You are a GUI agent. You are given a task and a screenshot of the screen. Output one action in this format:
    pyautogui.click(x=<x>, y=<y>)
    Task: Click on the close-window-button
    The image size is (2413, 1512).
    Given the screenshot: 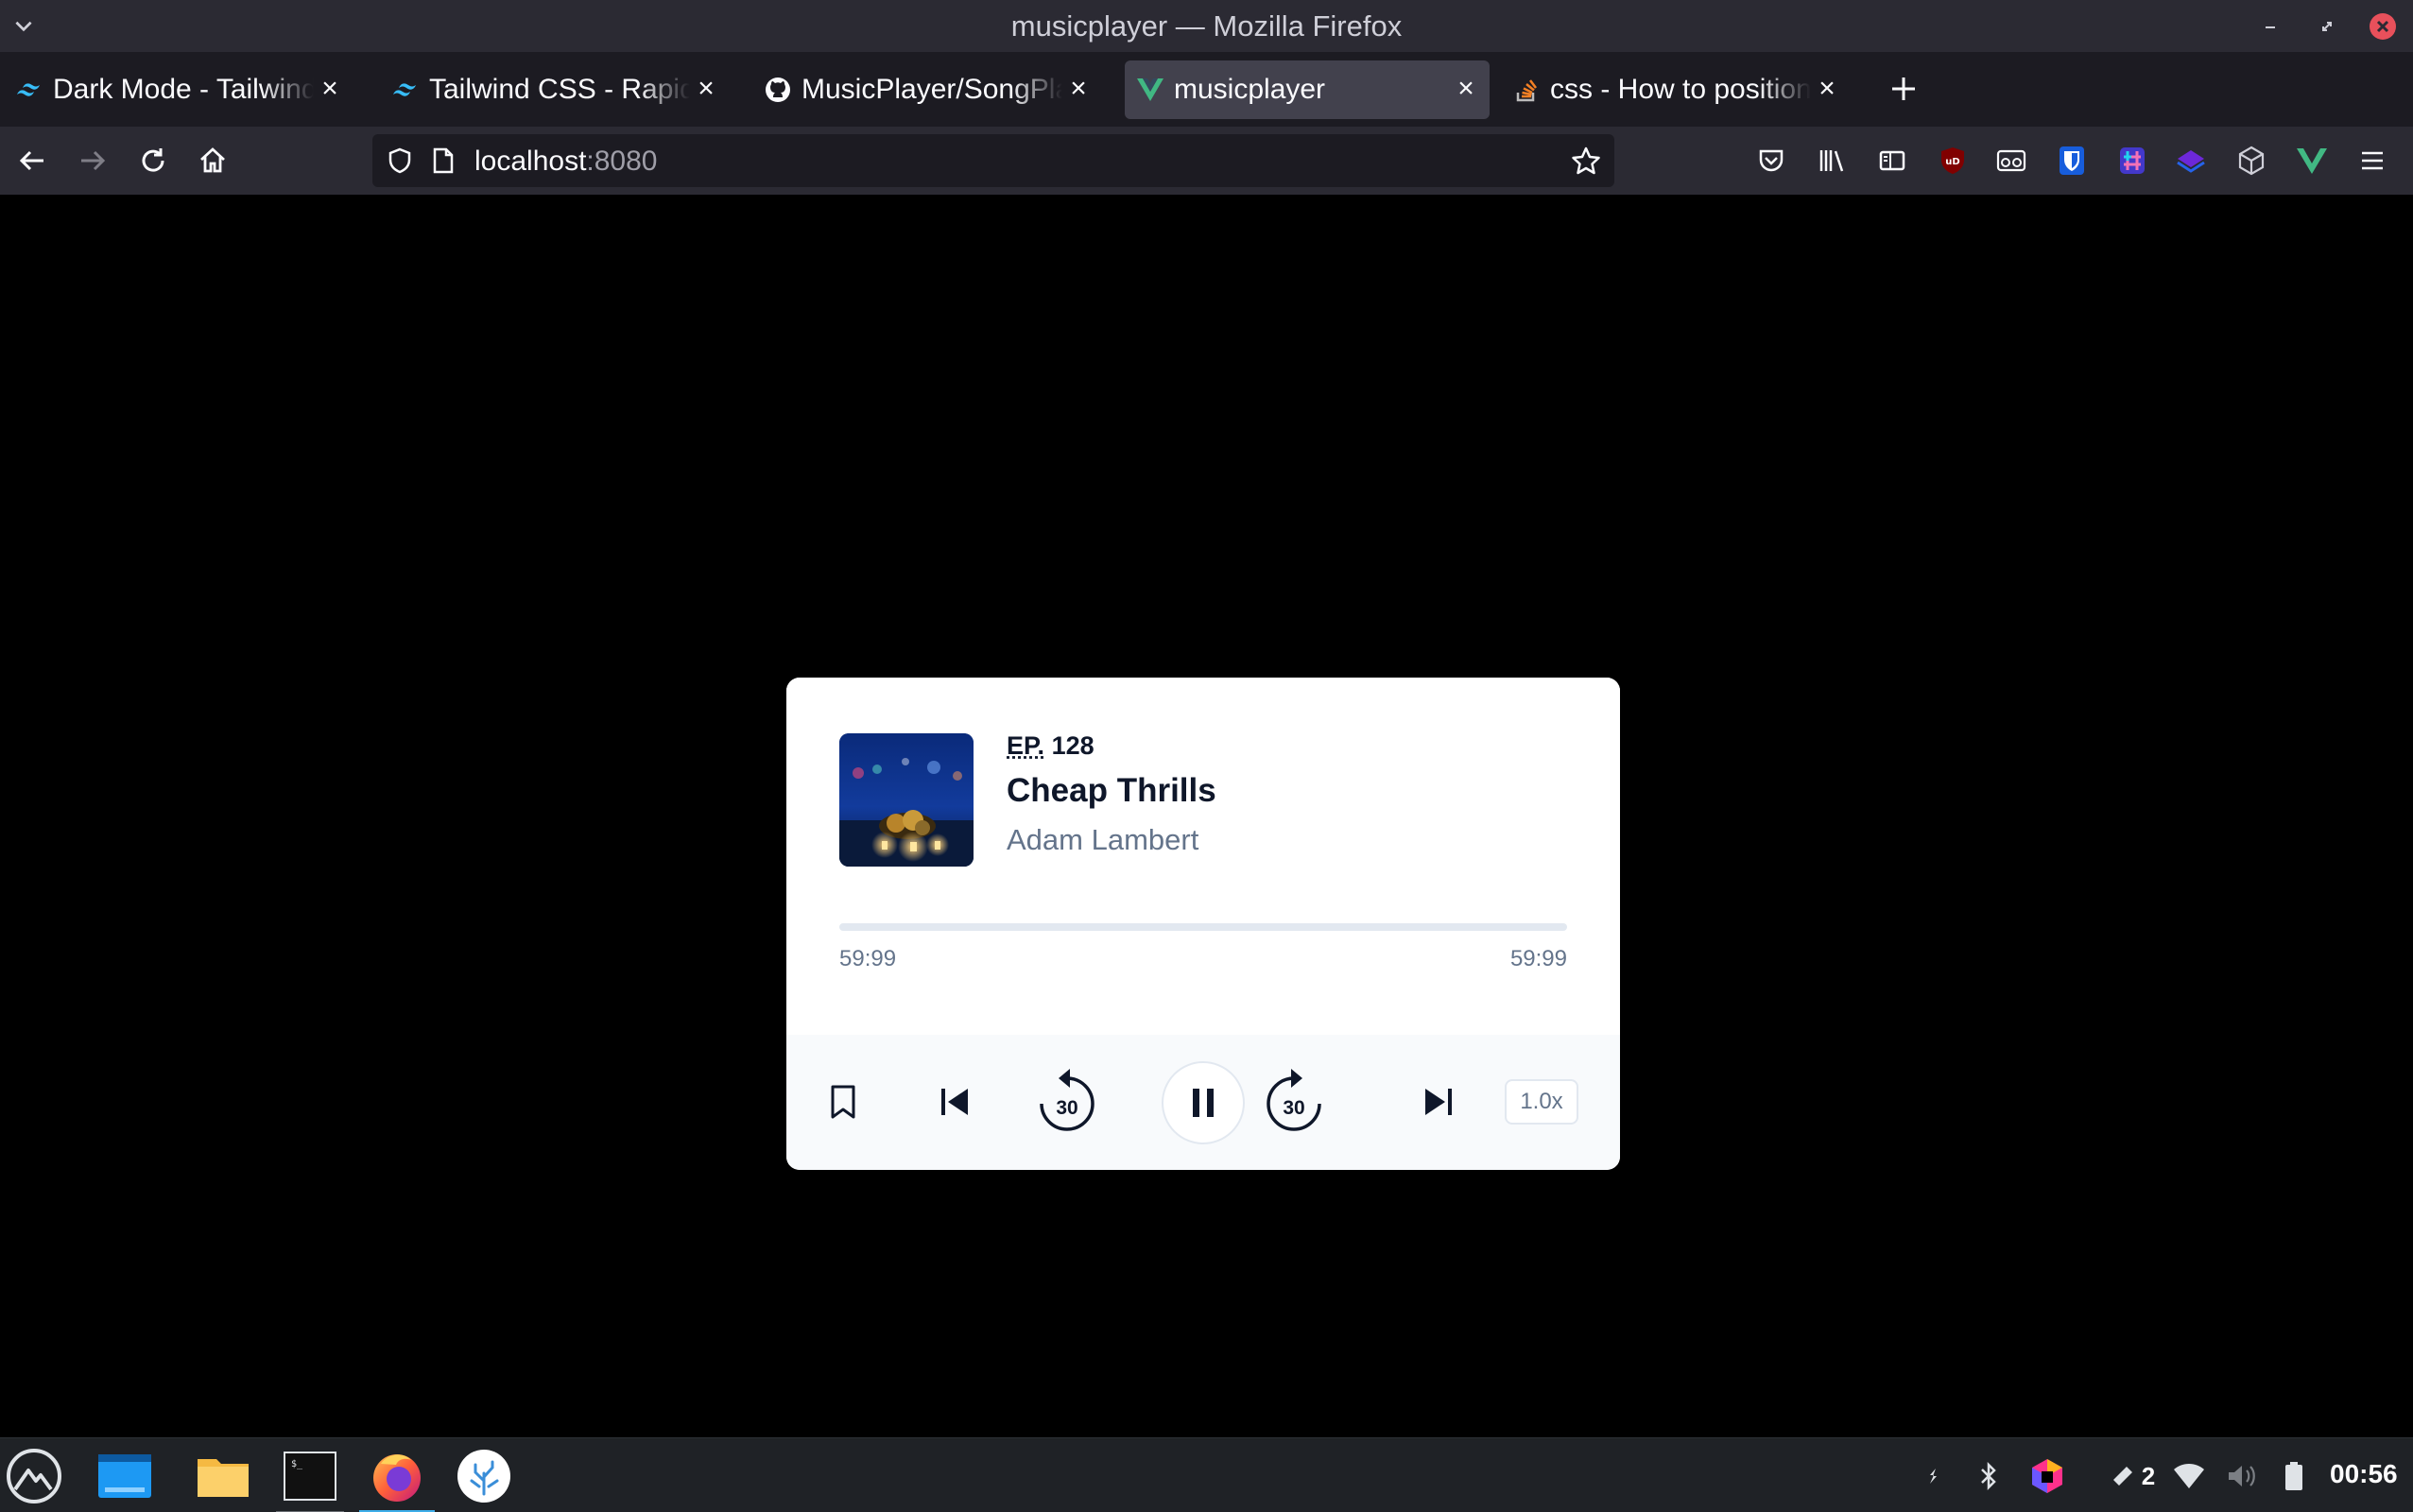 What is the action you would take?
    pyautogui.click(x=2383, y=26)
    